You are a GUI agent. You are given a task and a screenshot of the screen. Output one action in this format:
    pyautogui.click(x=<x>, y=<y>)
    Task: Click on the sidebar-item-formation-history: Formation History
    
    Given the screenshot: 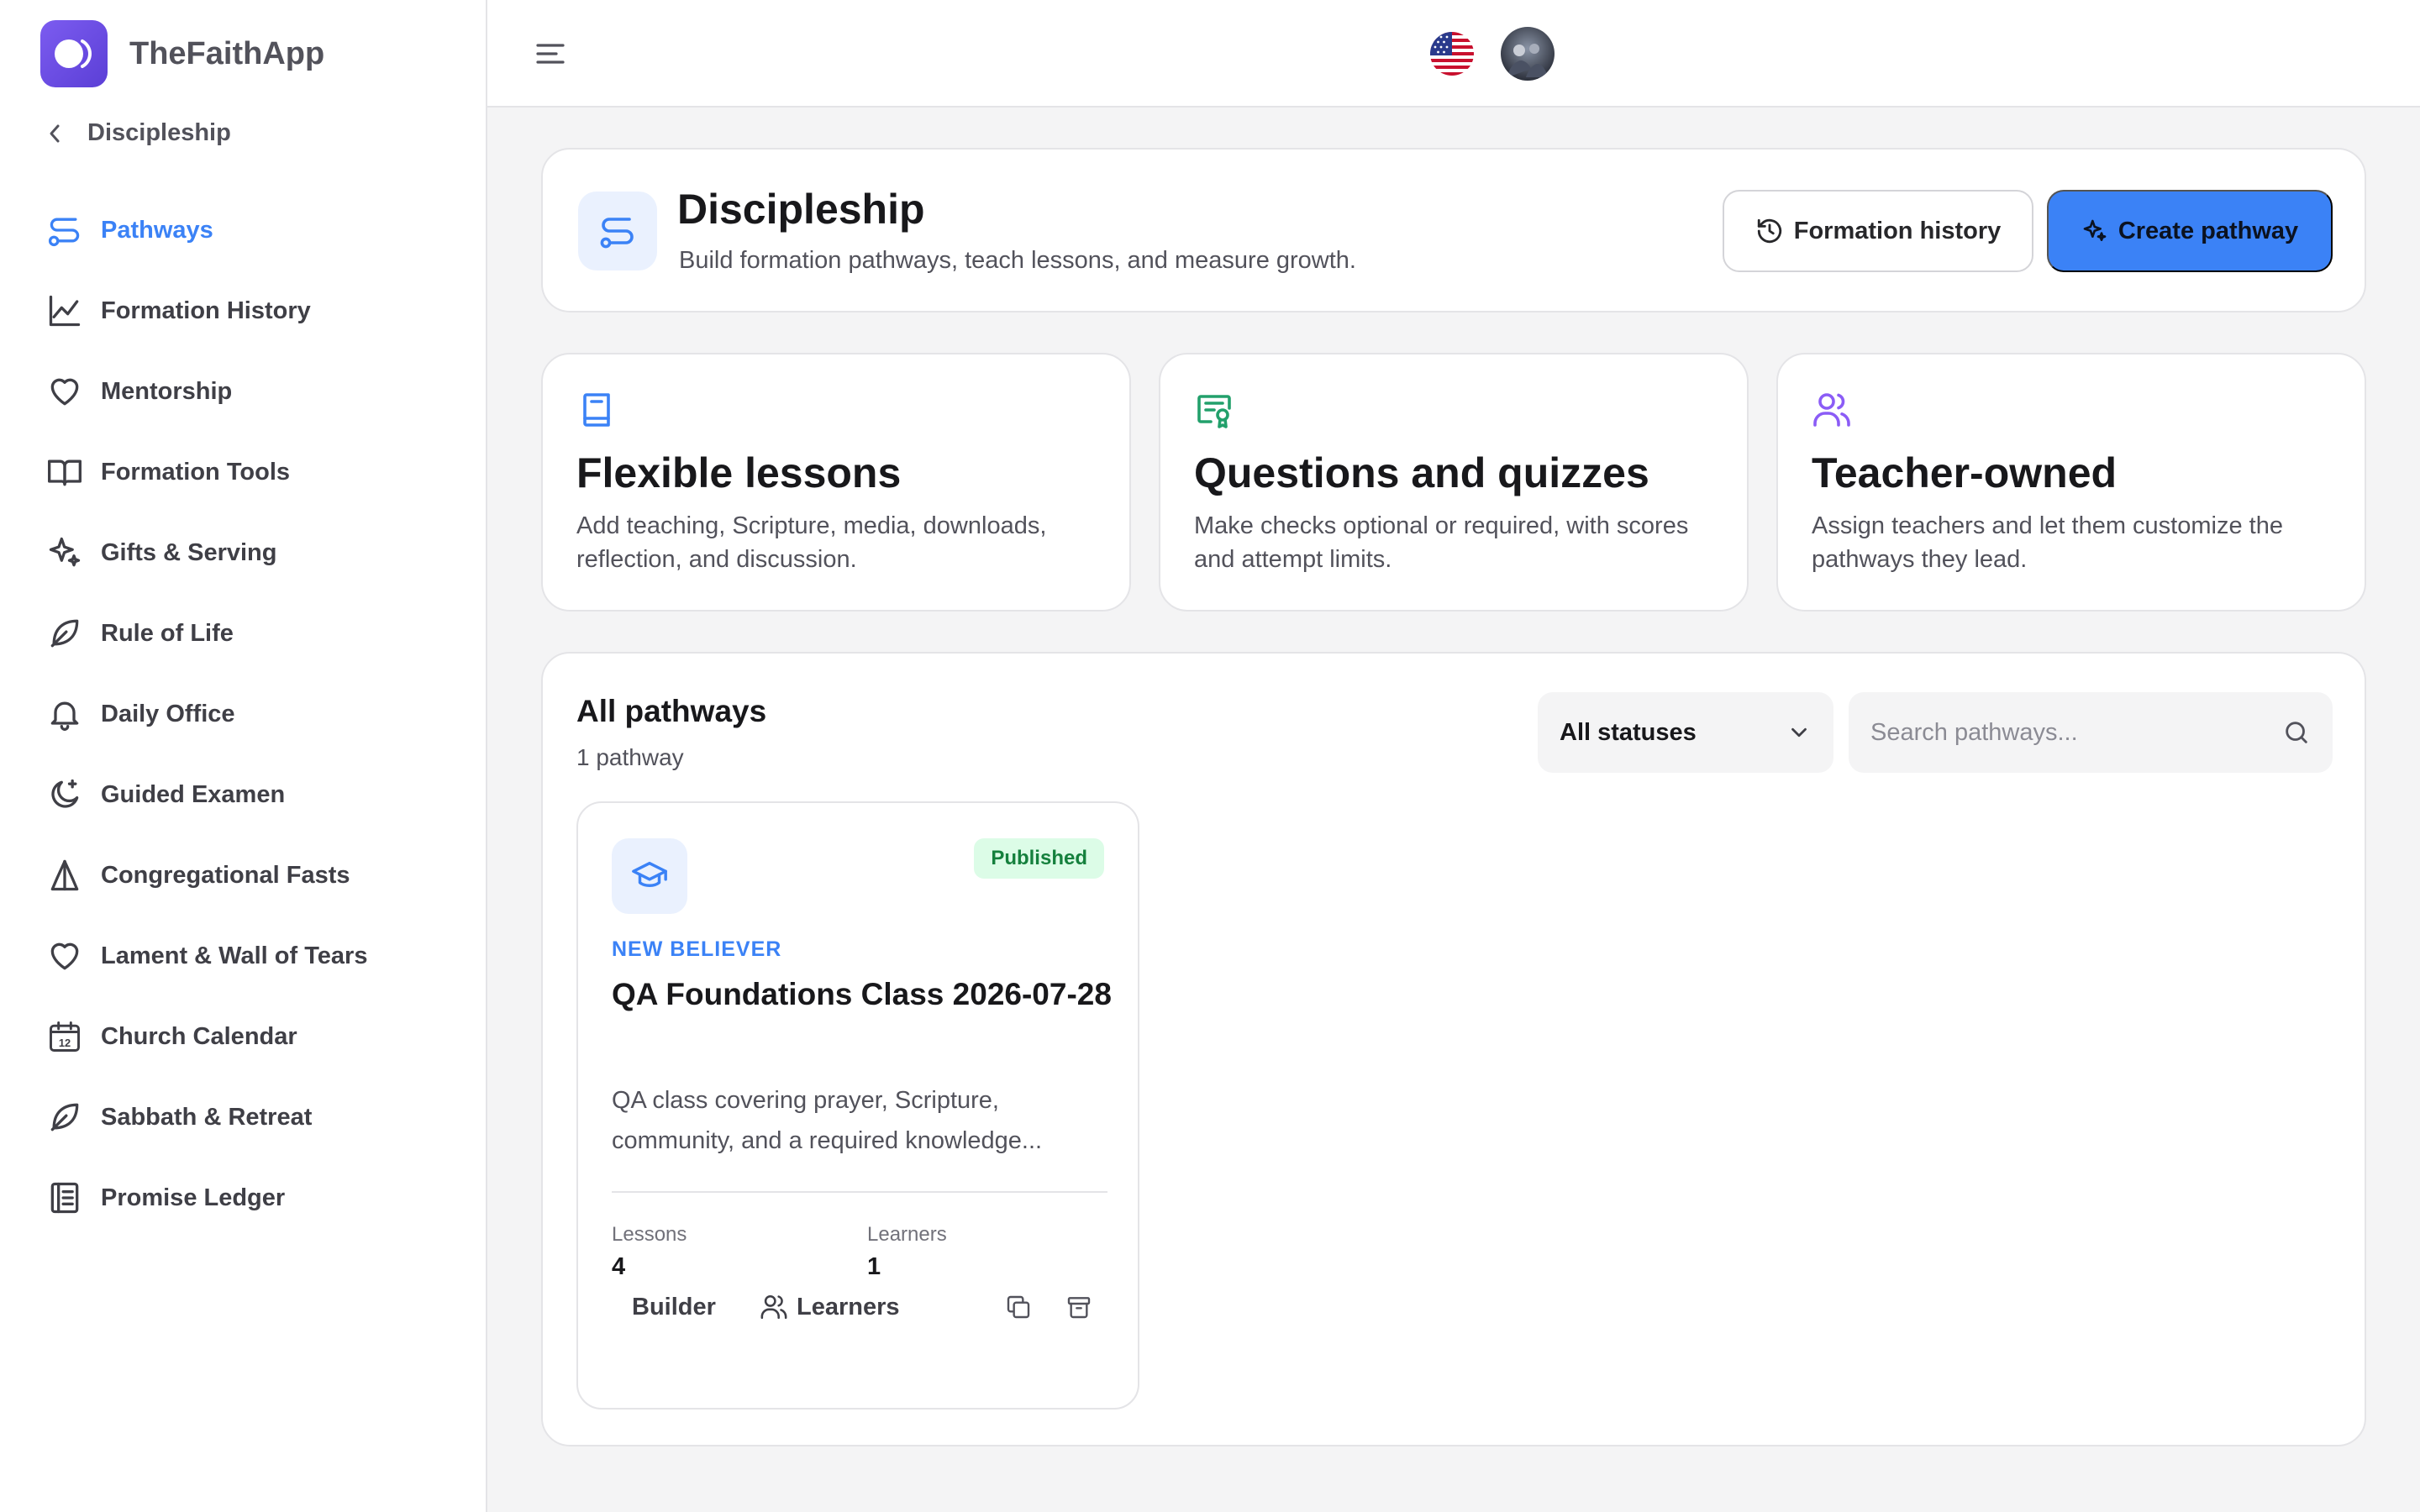 What is the action you would take?
    pyautogui.click(x=254, y=310)
    